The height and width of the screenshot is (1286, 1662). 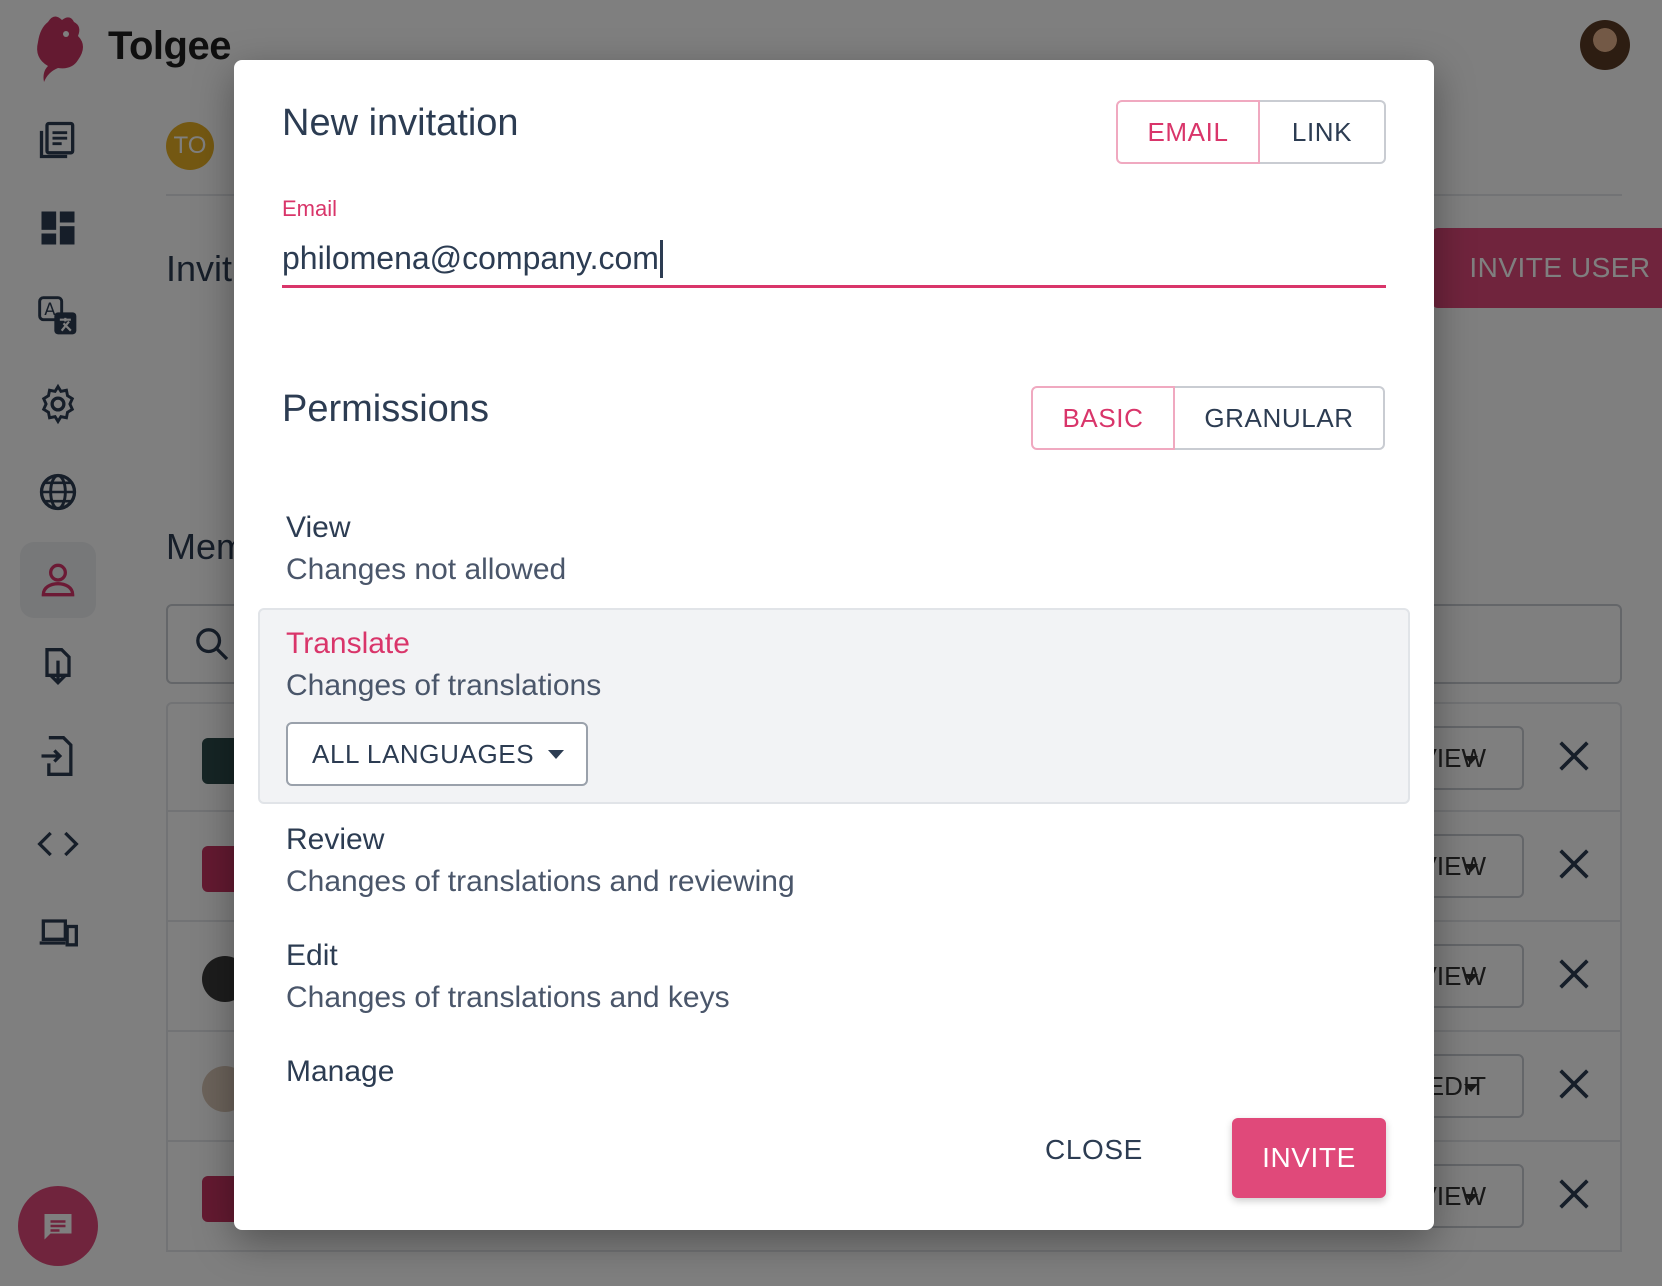 What do you see at coordinates (423, 753) in the screenshot?
I see `language-scope-value: ALL LANGUAGES` at bounding box center [423, 753].